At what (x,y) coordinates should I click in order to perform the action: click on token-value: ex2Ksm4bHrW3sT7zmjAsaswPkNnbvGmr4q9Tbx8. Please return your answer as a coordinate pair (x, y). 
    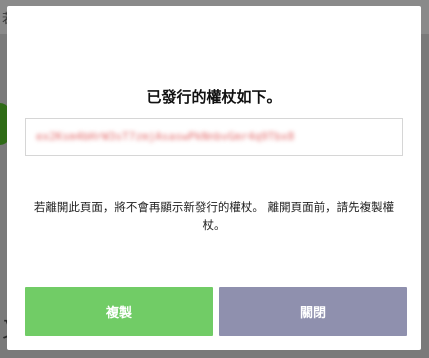
    Looking at the image, I should click on (214, 137).